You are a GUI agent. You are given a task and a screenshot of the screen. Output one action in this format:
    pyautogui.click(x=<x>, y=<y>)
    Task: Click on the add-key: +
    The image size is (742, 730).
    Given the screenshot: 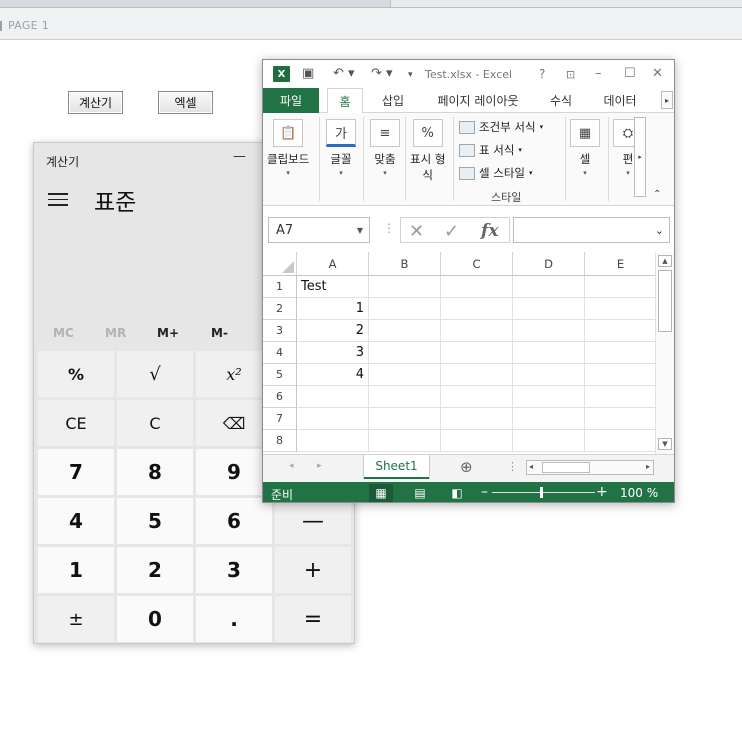 What is the action you would take?
    pyautogui.click(x=313, y=570)
    